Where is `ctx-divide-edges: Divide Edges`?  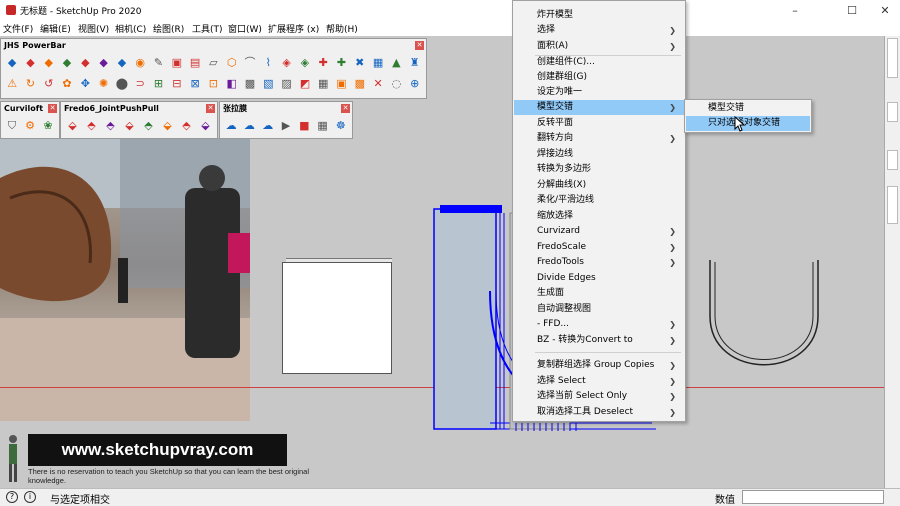 ctx-divide-edges: Divide Edges is located at coordinates (599, 278).